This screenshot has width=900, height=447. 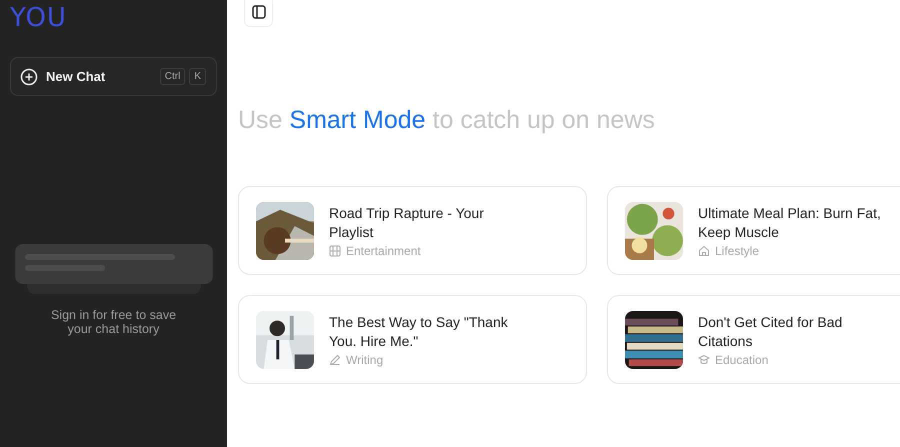 What do you see at coordinates (447, 120) in the screenshot?
I see `heading: Use Smart Mode to catch up on news` at bounding box center [447, 120].